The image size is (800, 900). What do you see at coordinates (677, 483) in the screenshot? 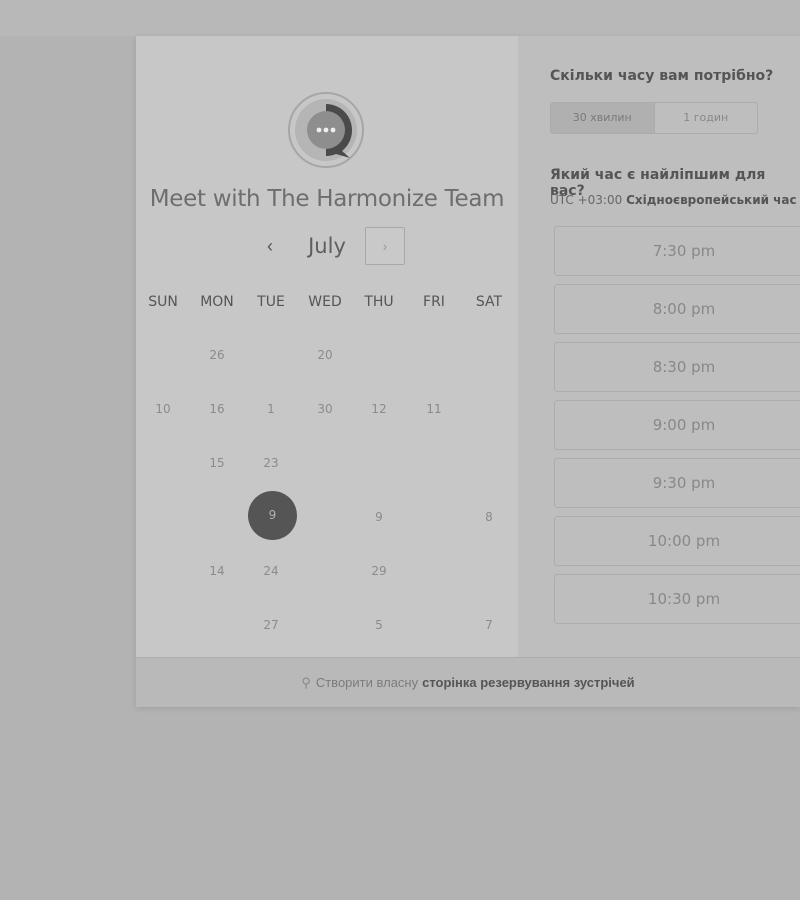
I see `time-slot-button: 9:30 pm` at bounding box center [677, 483].